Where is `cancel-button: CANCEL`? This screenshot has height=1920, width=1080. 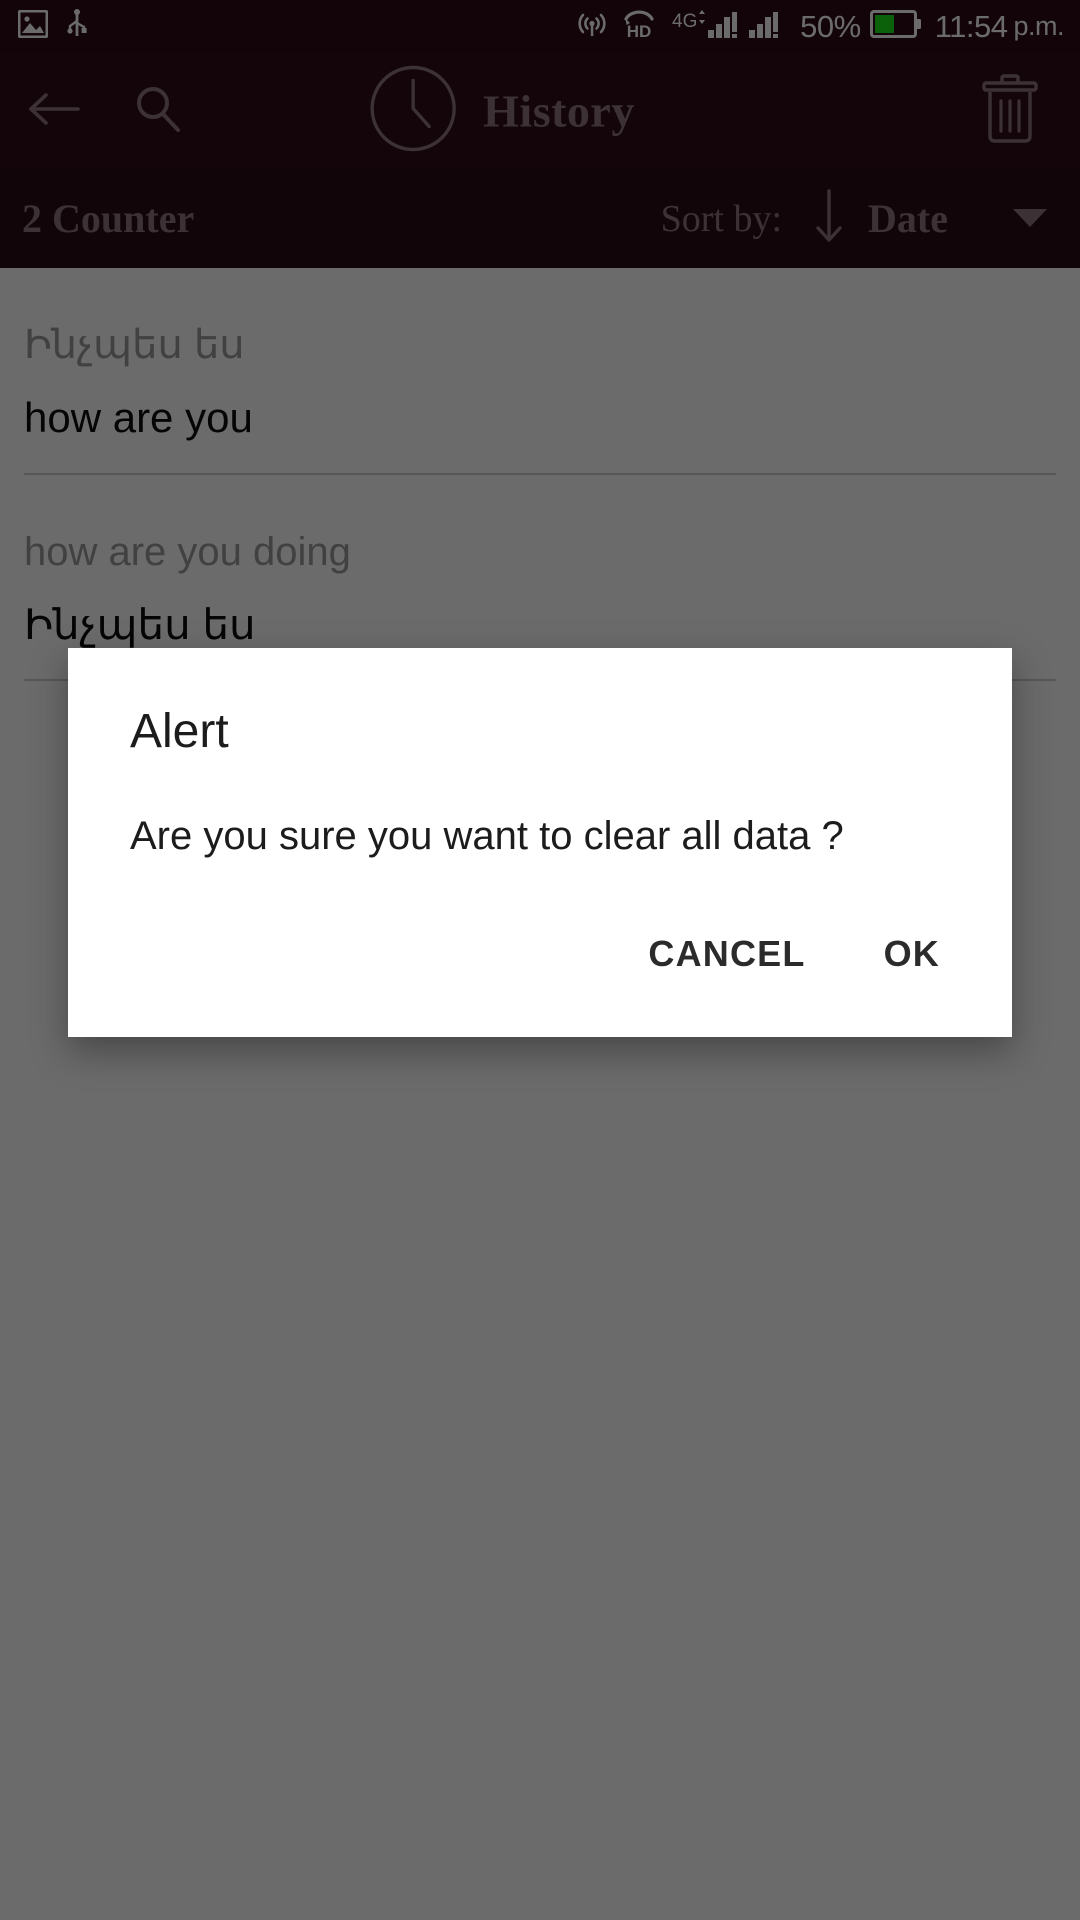 cancel-button: CANCEL is located at coordinates (726, 954).